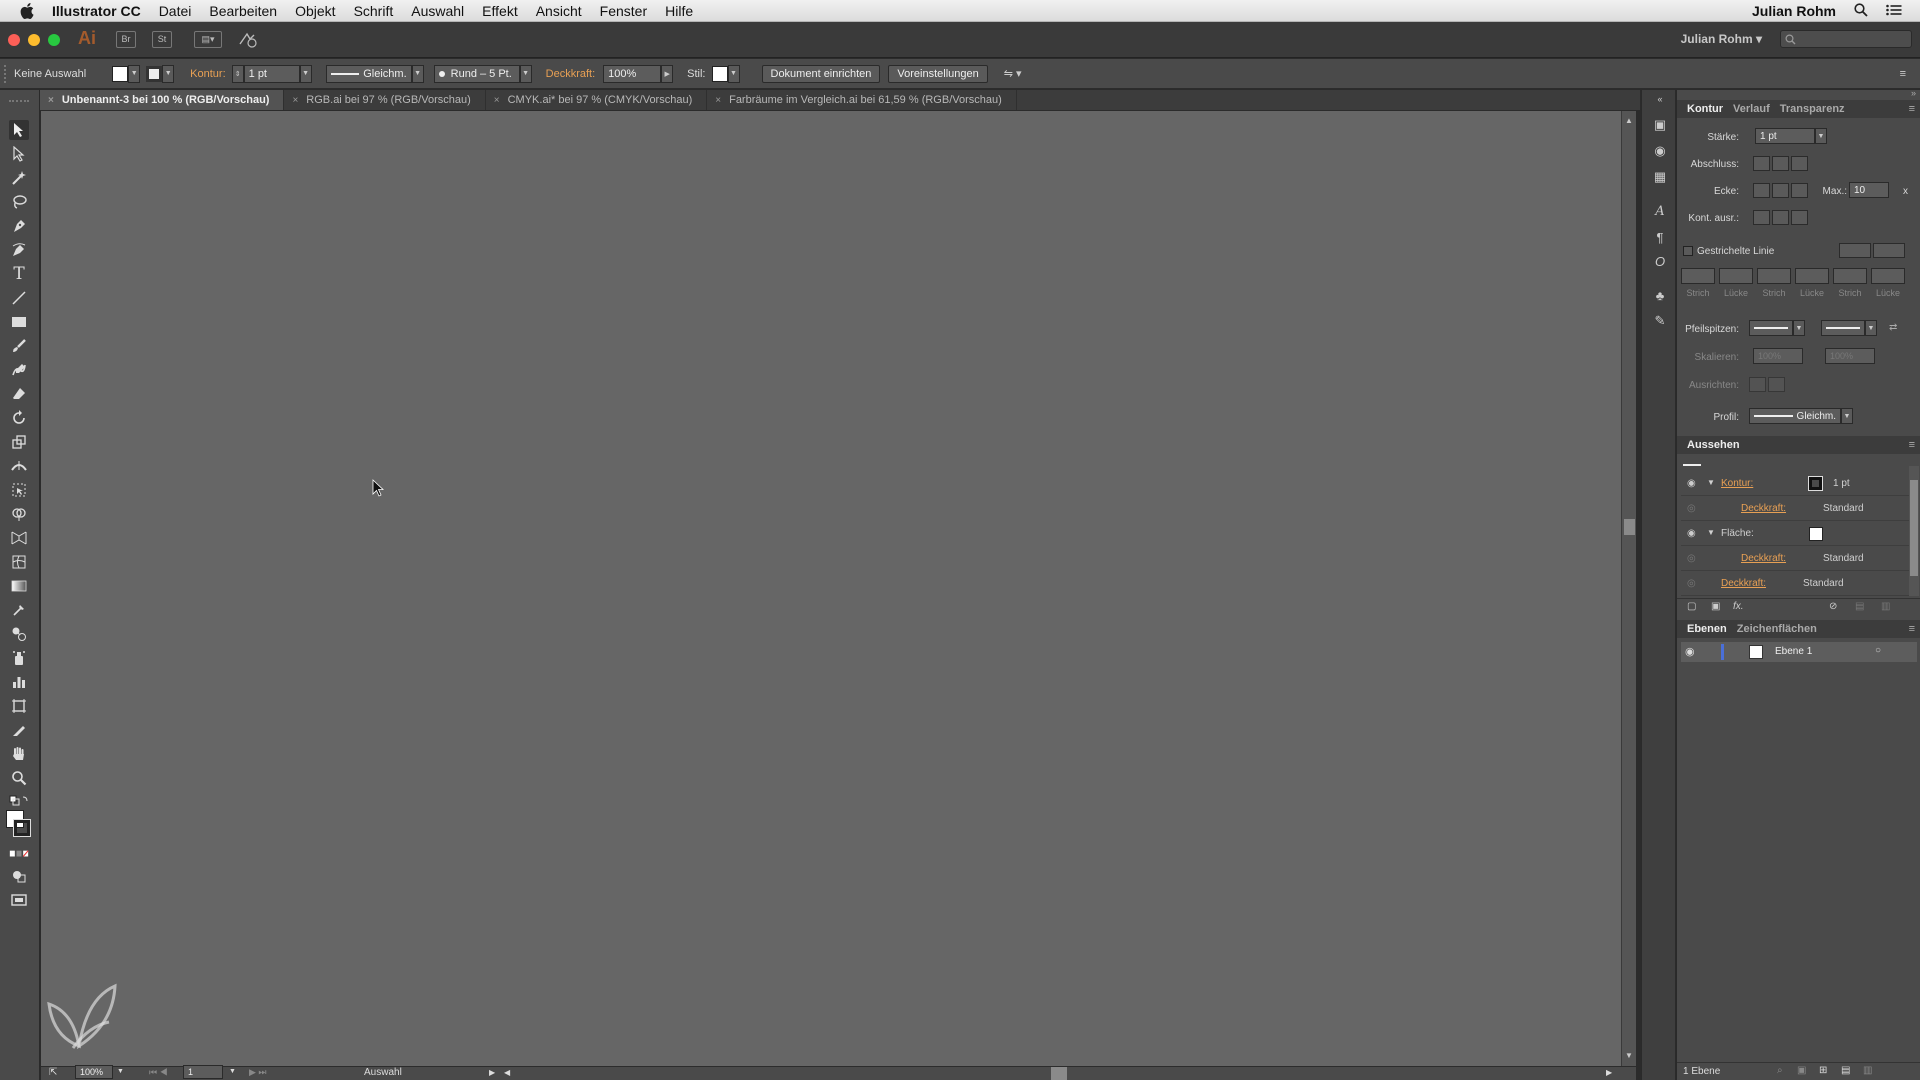 The image size is (1920, 1080). What do you see at coordinates (1889, 250) in the screenshot?
I see `dash-align-button` at bounding box center [1889, 250].